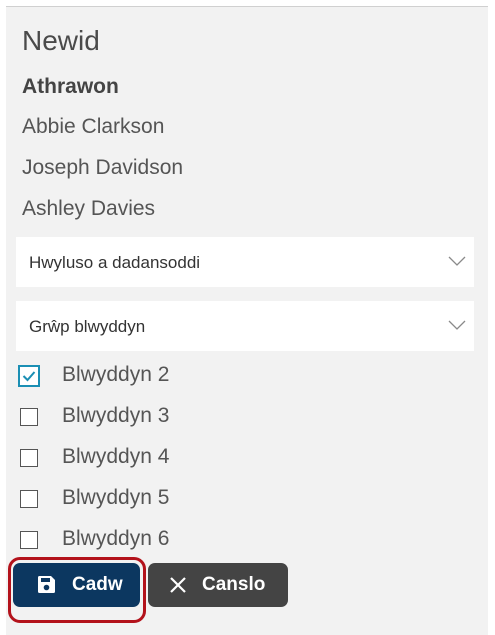  I want to click on category-select: Hwyluso a dadansoddi, so click(245, 262).